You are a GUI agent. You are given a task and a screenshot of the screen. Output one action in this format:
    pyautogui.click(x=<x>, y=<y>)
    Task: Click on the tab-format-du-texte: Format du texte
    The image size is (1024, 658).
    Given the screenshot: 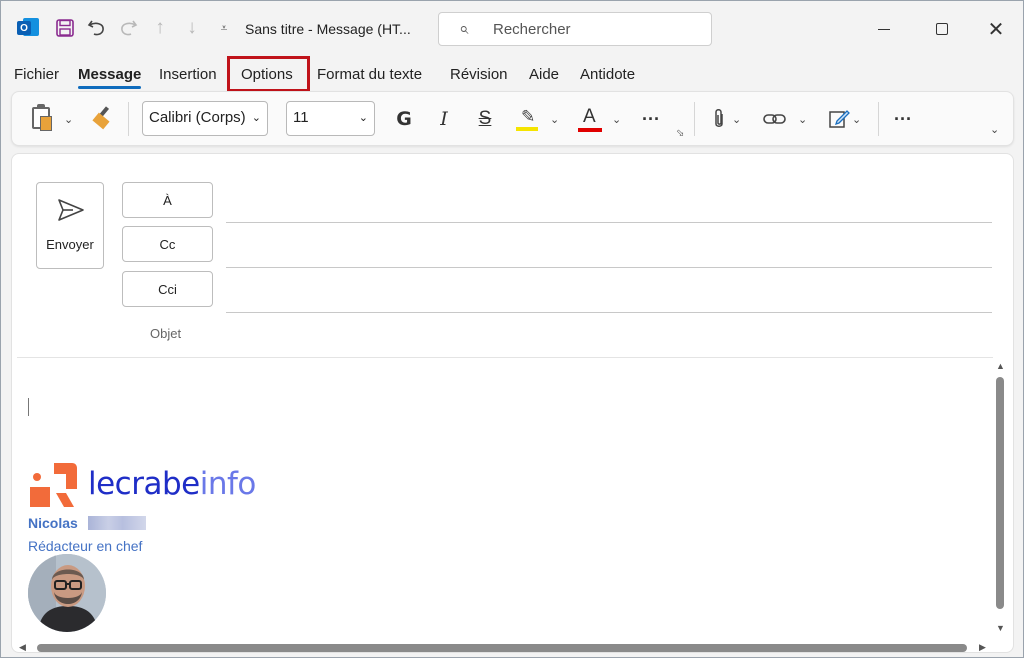 What is the action you would take?
    pyautogui.click(x=369, y=74)
    